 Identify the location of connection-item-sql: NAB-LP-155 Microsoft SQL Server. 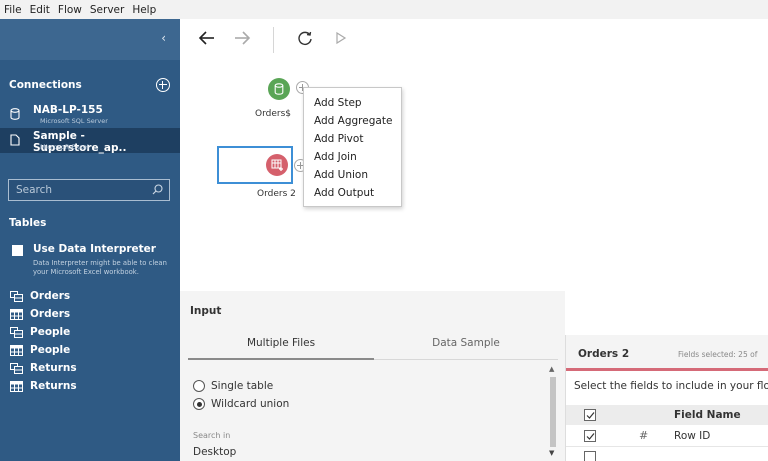
(90, 114).